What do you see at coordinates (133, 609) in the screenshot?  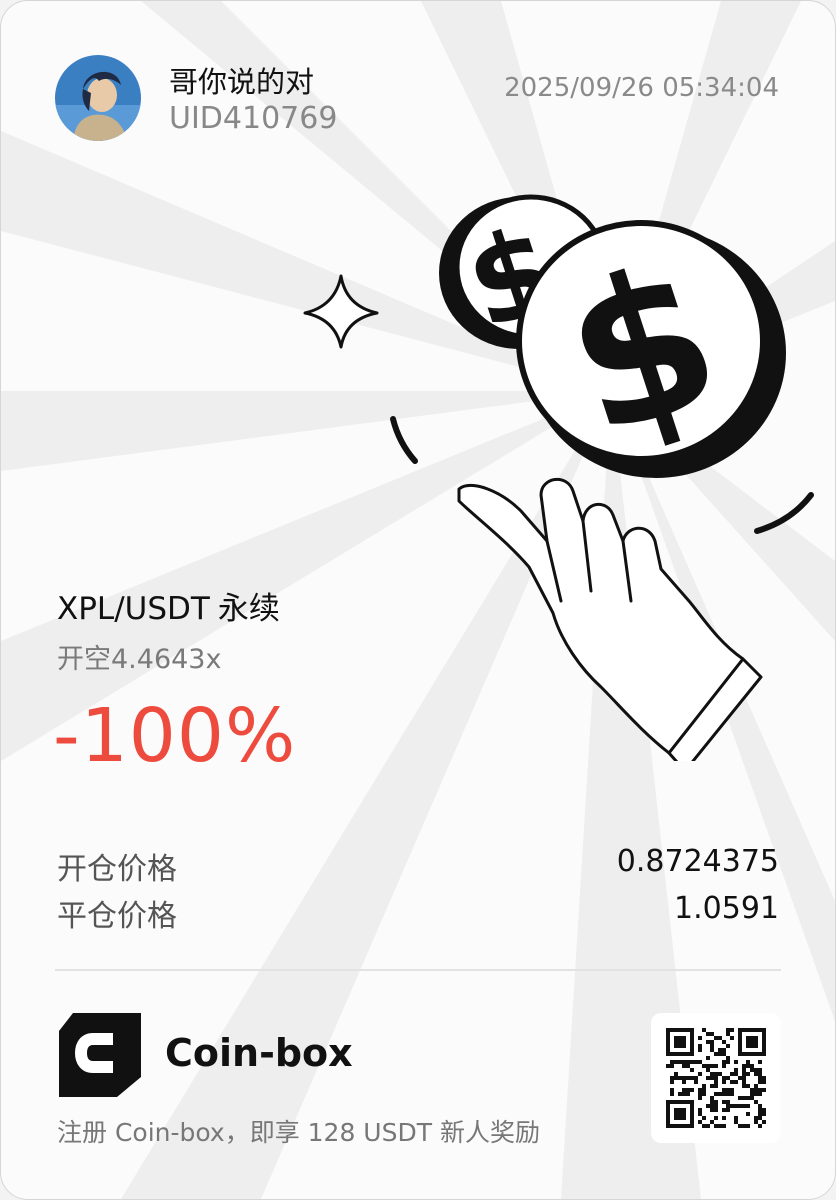 I see `pair-symbol: XPL/USDT` at bounding box center [133, 609].